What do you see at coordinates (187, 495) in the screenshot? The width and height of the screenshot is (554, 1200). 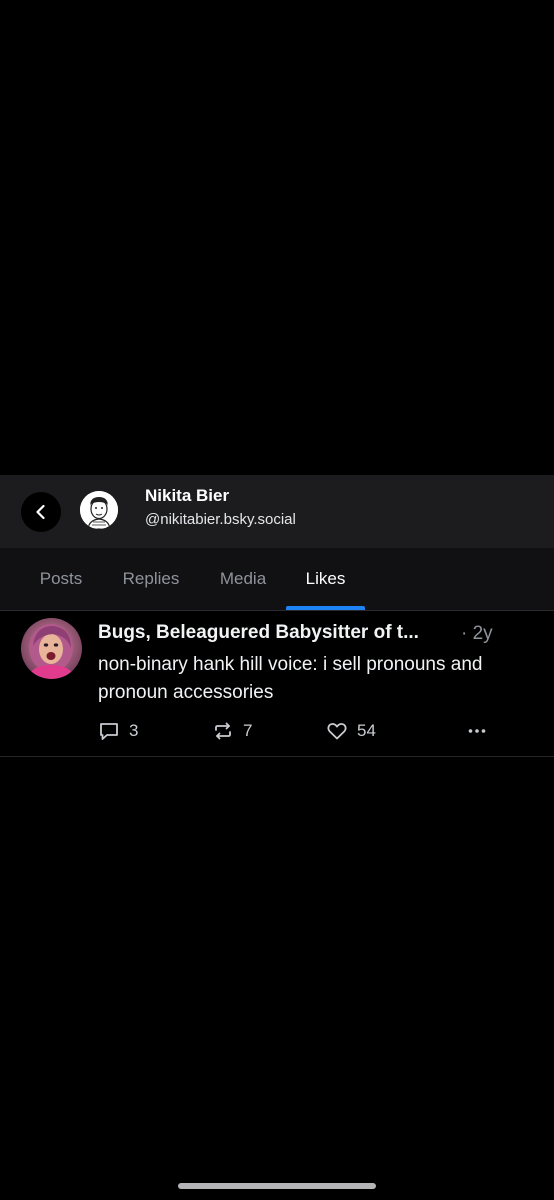 I see `profile-display-name: Nikita Bier` at bounding box center [187, 495].